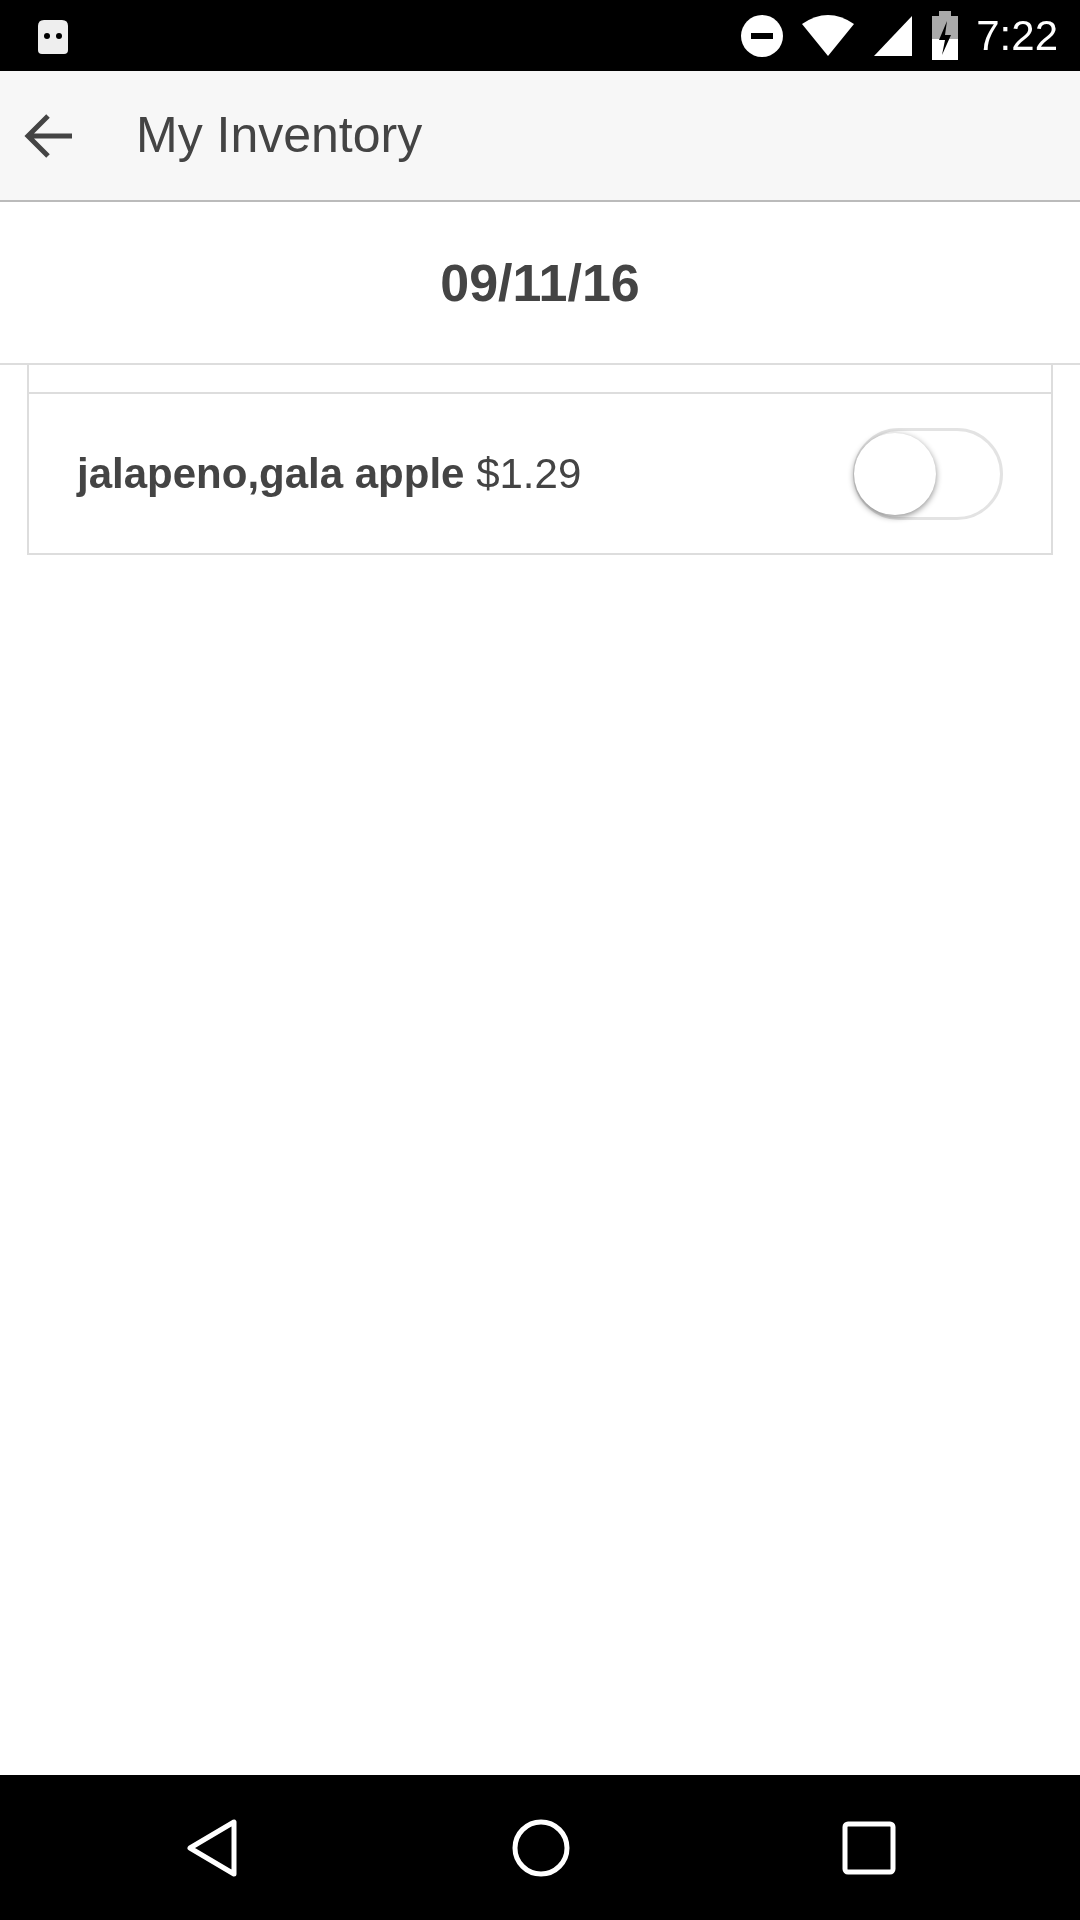  What do you see at coordinates (1017, 36) in the screenshot?
I see `clock-time: 7:22` at bounding box center [1017, 36].